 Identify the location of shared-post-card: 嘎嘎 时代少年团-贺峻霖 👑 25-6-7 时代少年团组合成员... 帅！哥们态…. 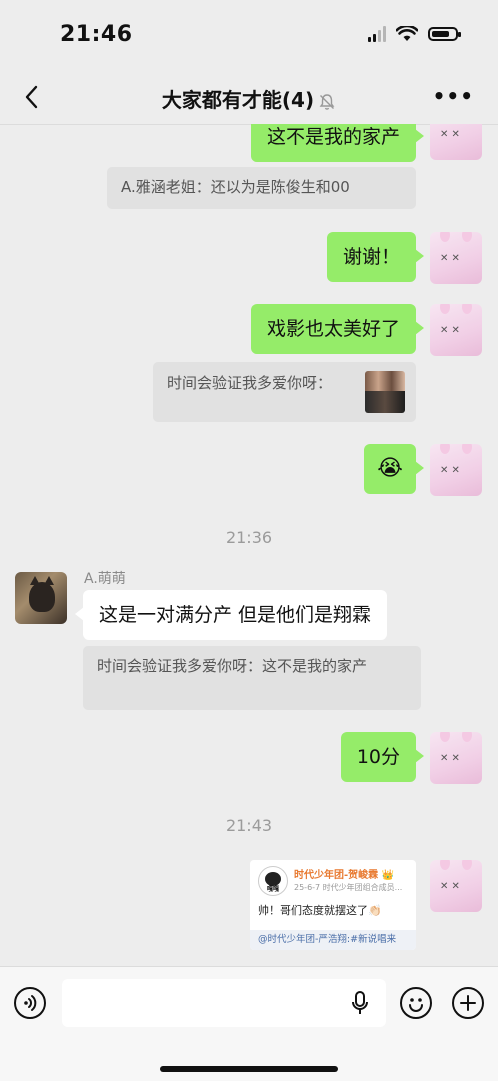
(333, 905).